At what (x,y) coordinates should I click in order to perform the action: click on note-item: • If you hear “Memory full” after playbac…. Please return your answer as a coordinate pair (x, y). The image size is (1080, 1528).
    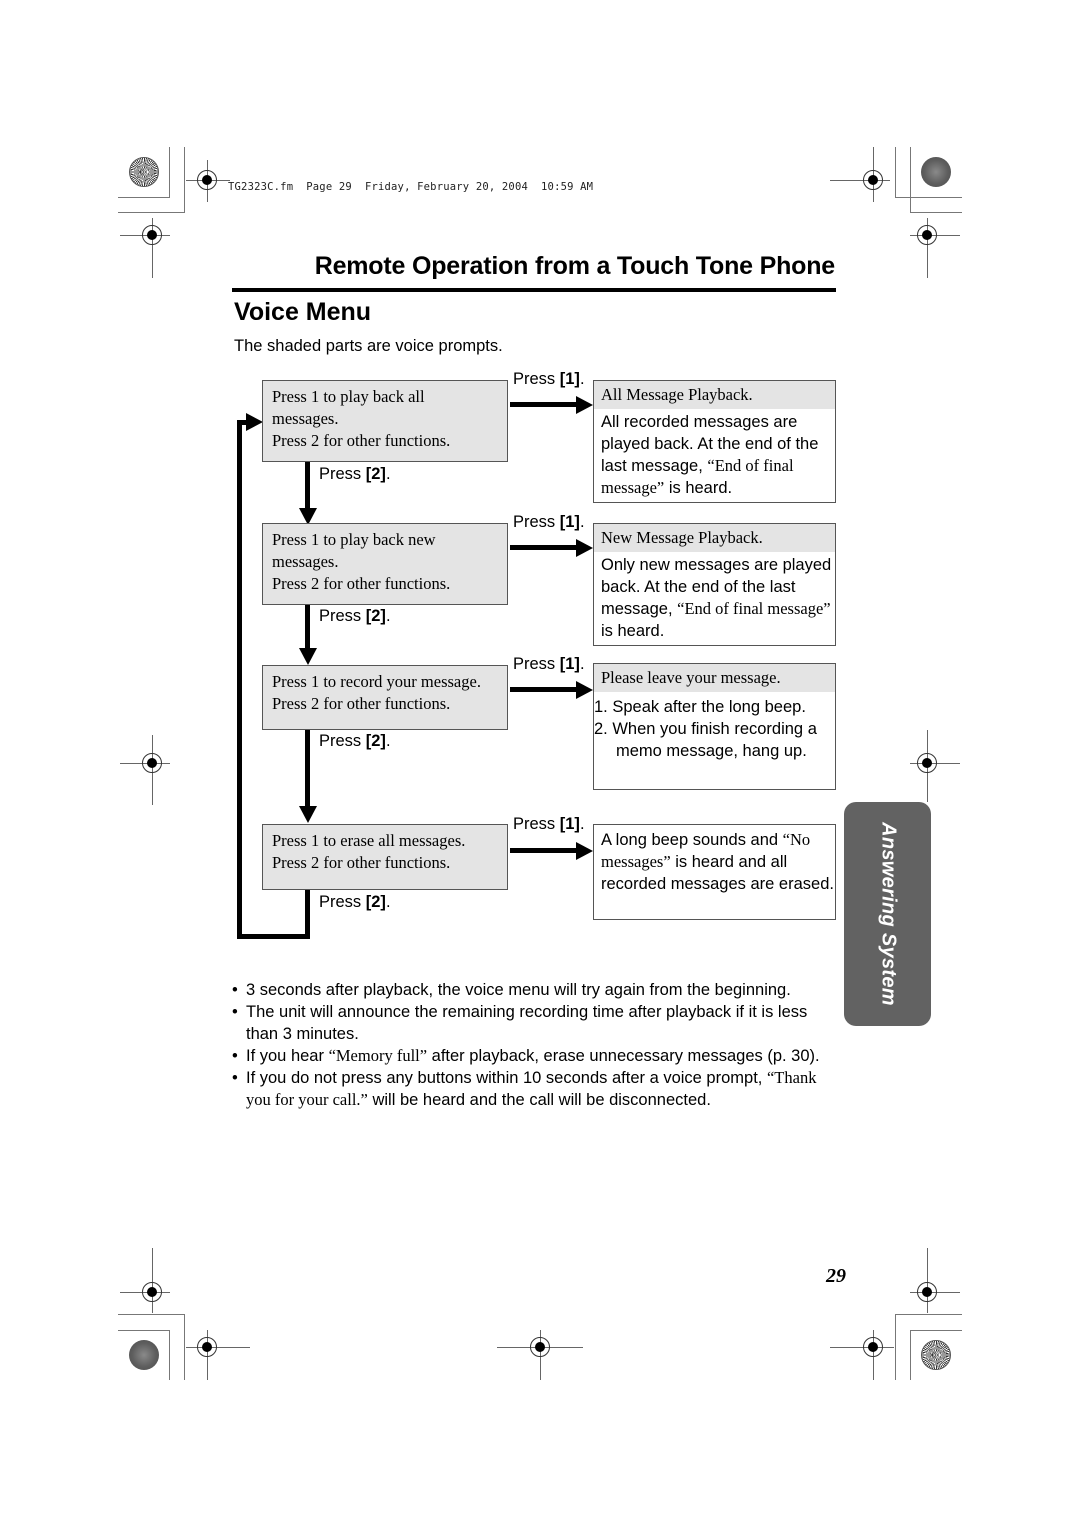
    Looking at the image, I should click on (526, 1055).